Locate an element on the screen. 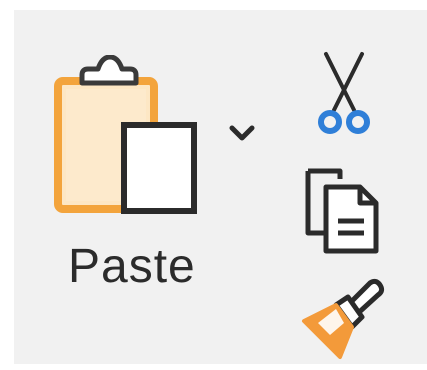 The image size is (427, 370). chevron-down-icon is located at coordinates (242, 139).